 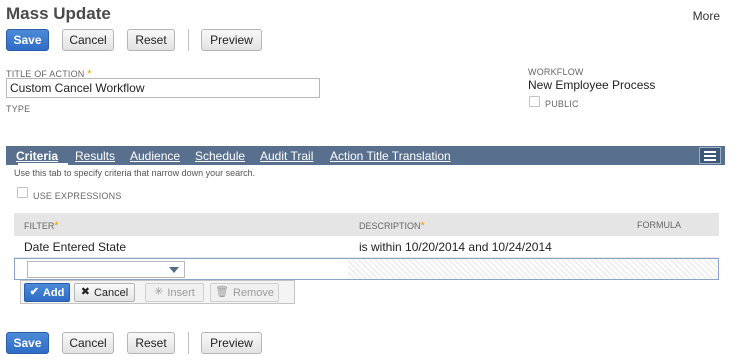 I want to click on active-tab-indicator, so click(x=43, y=164).